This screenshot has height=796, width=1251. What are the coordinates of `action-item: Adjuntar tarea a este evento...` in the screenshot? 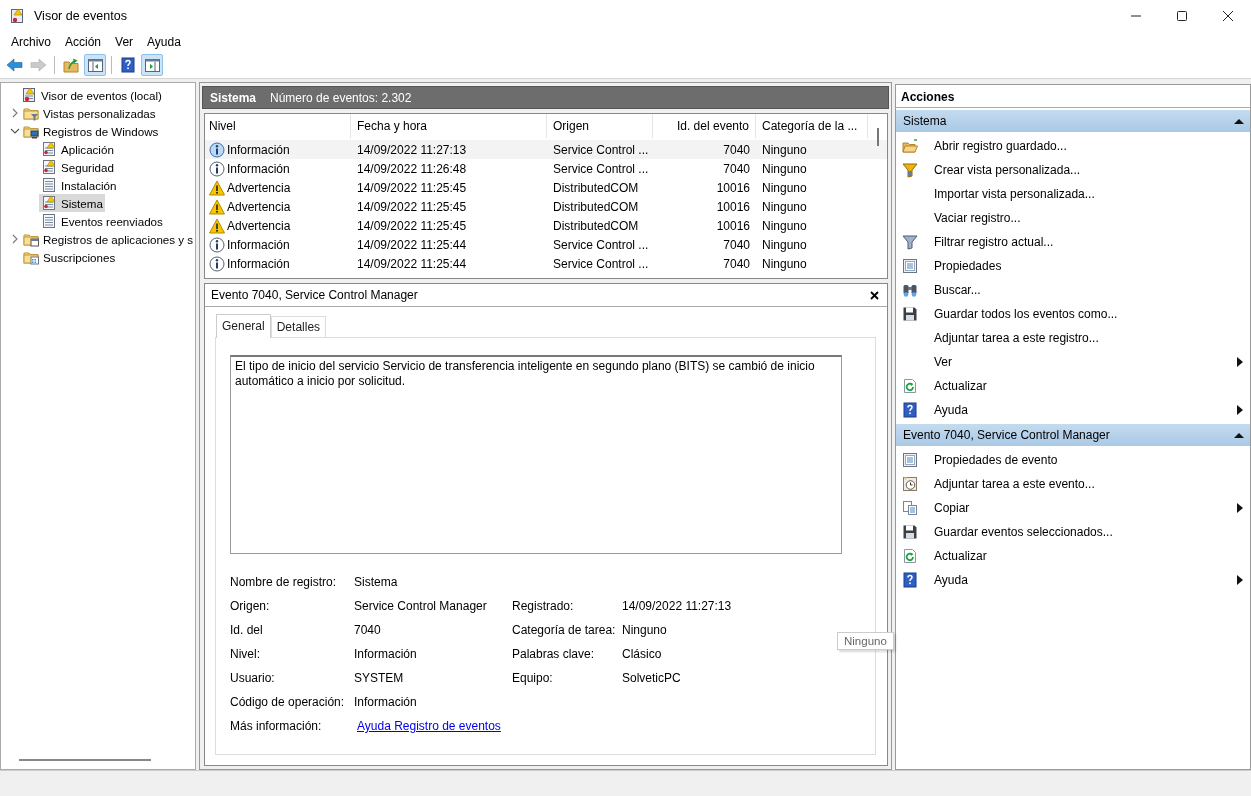 It's located at (1073, 484).